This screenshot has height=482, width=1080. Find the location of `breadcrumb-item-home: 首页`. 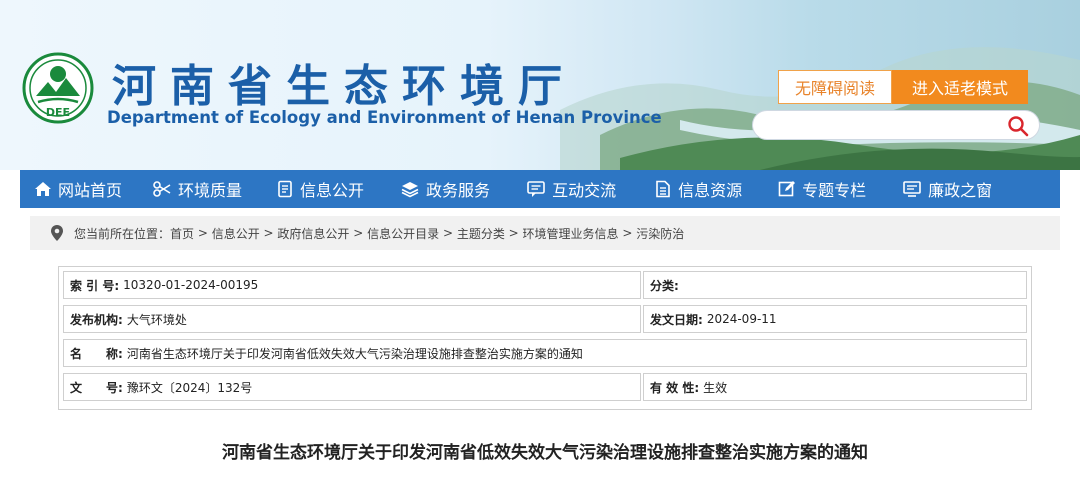

breadcrumb-item-home: 首页 is located at coordinates (182, 233).